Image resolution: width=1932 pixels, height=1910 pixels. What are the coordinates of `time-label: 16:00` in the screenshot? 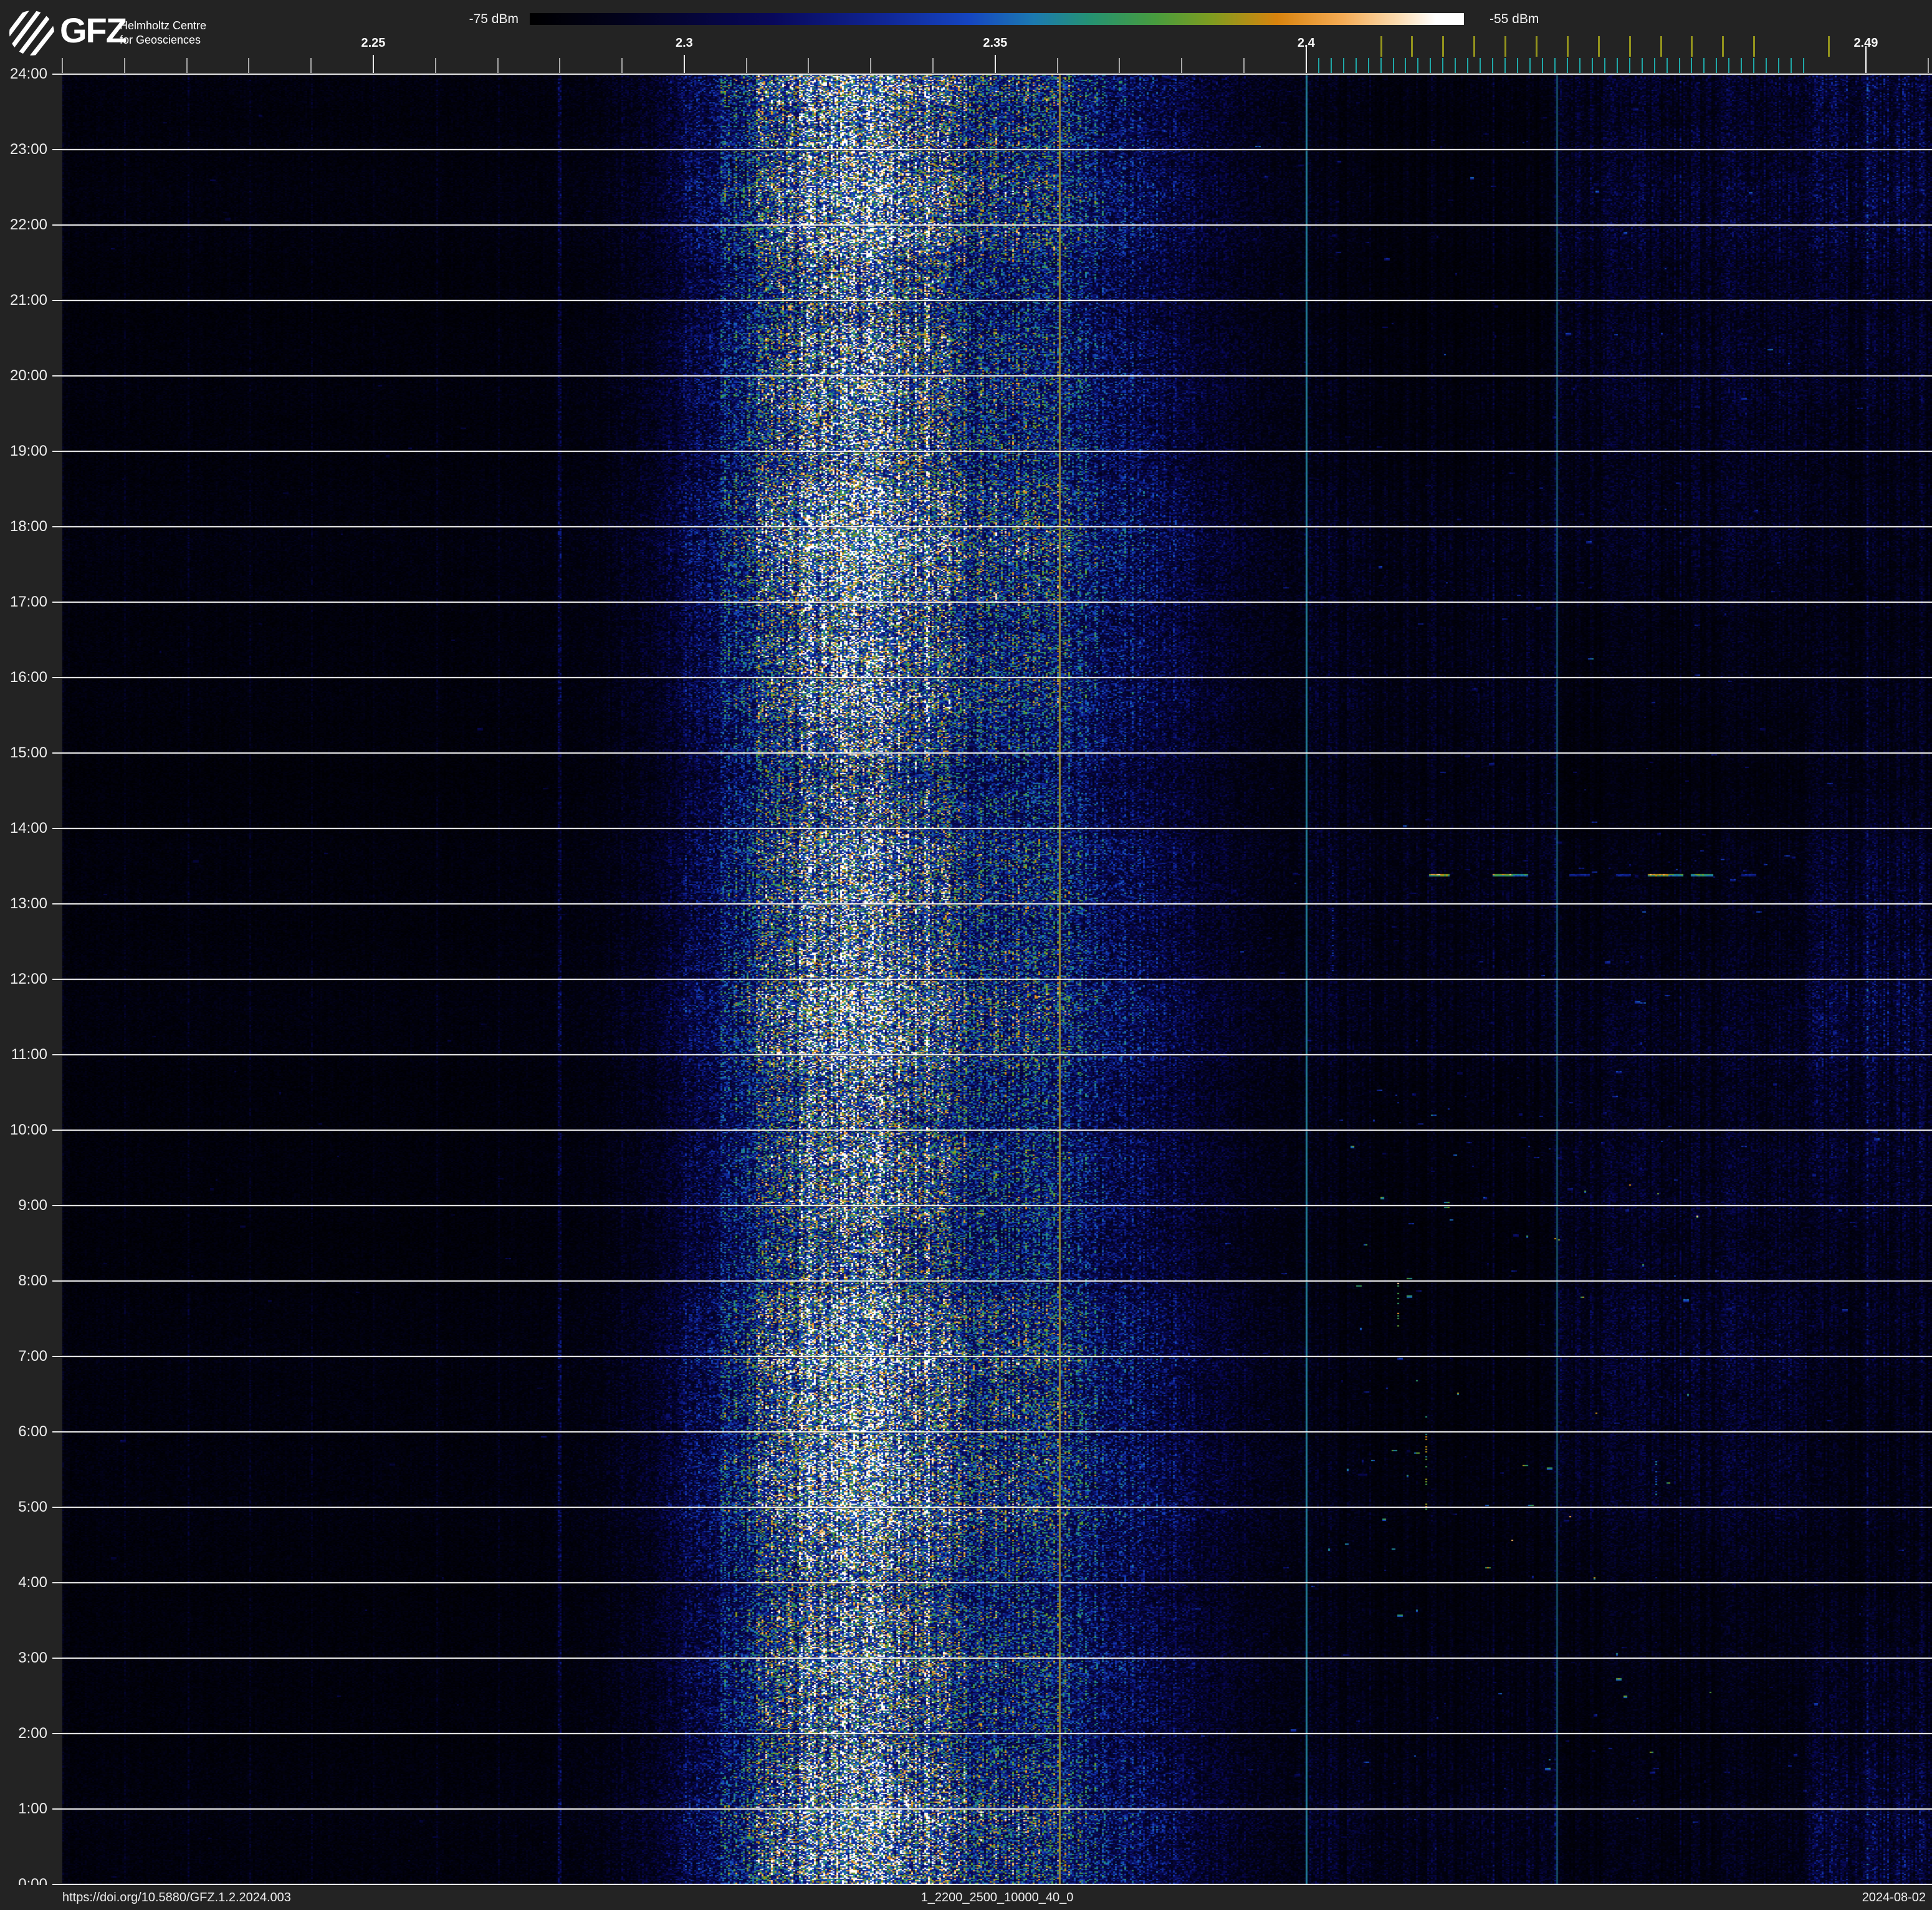 It's located at (28, 677).